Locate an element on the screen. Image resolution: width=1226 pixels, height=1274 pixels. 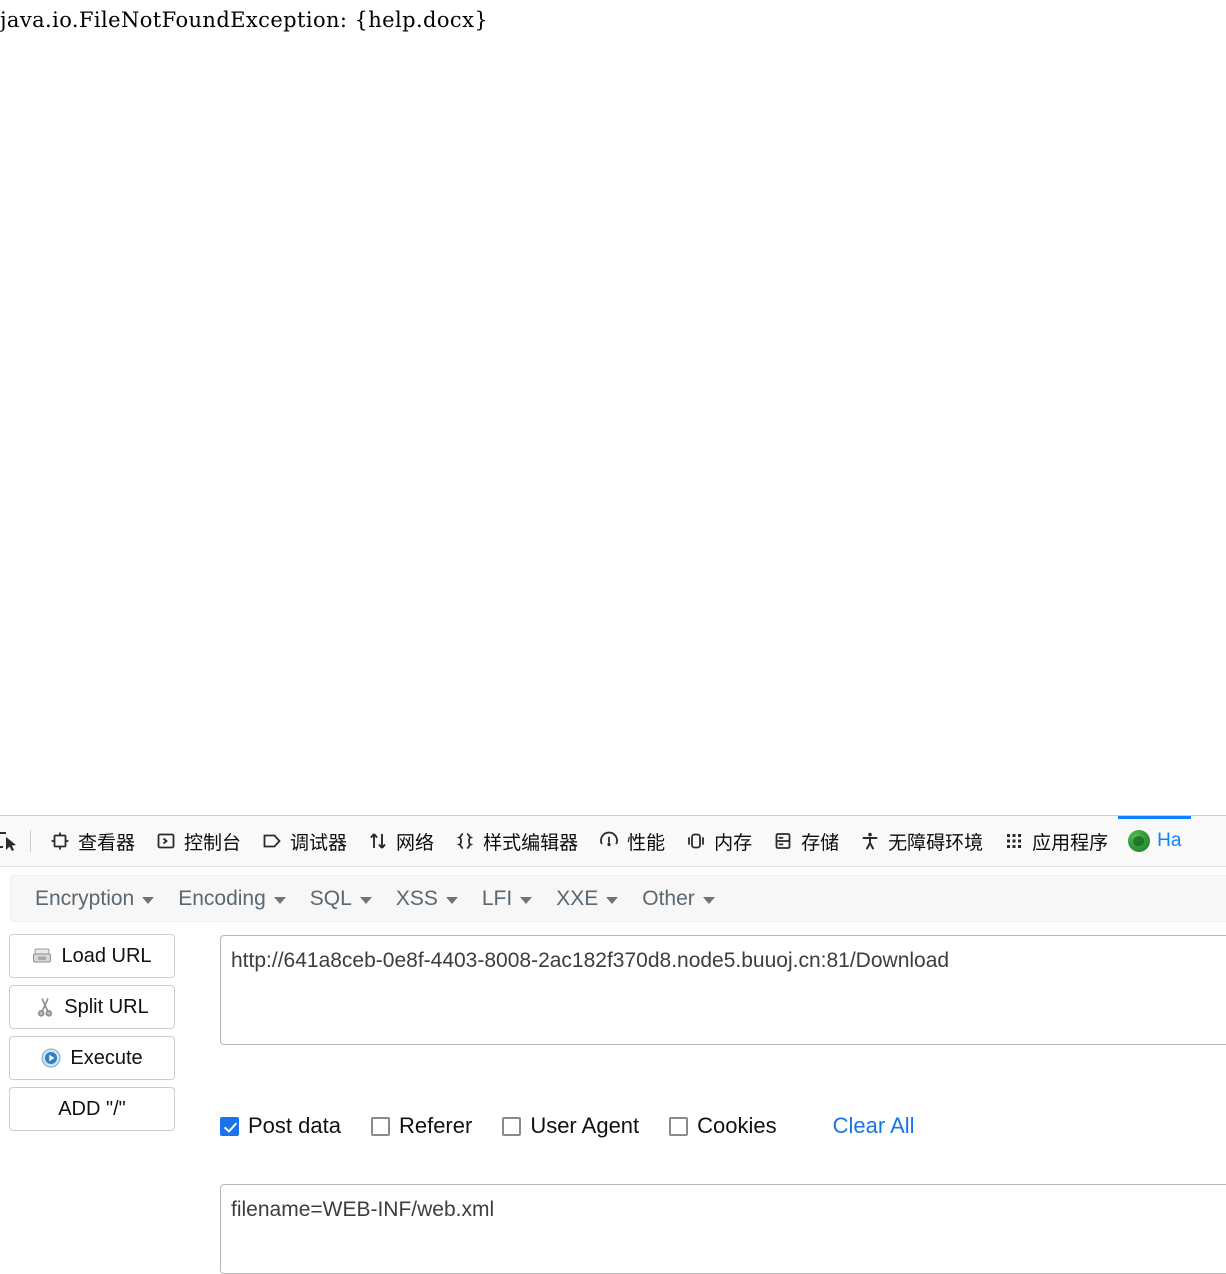
tab-storage: 存储 is located at coordinates (805, 841).